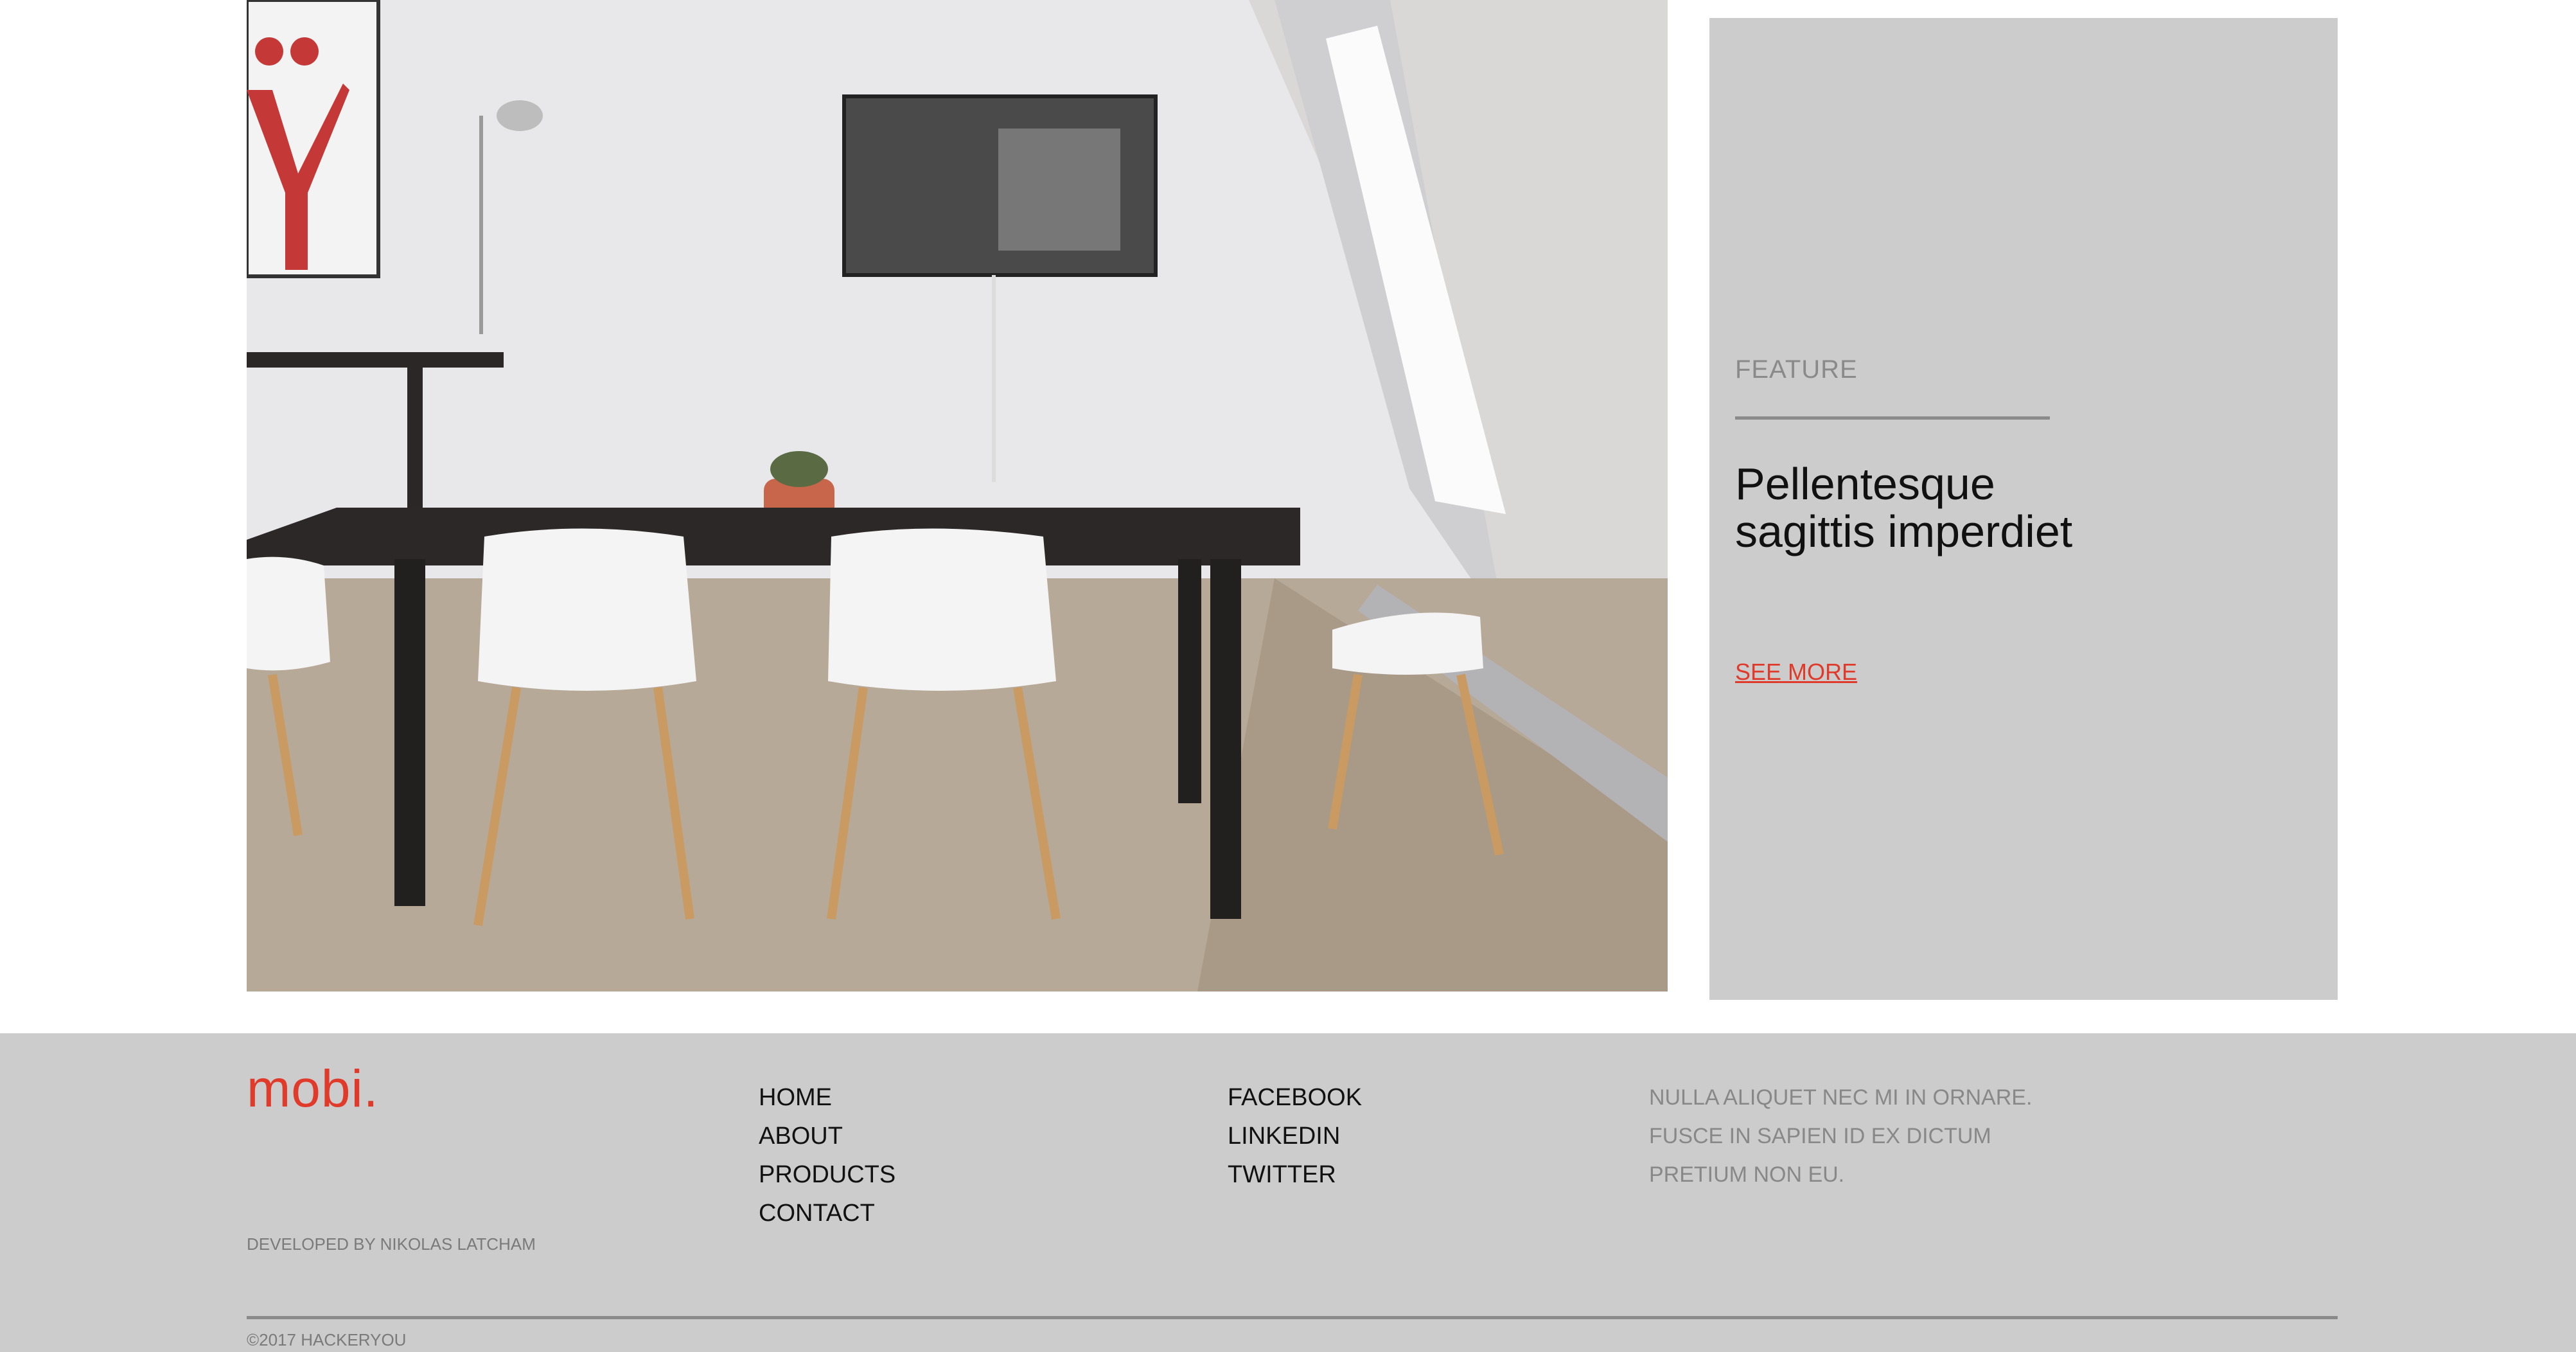  I want to click on nav-link-home: HOME, so click(827, 1097).